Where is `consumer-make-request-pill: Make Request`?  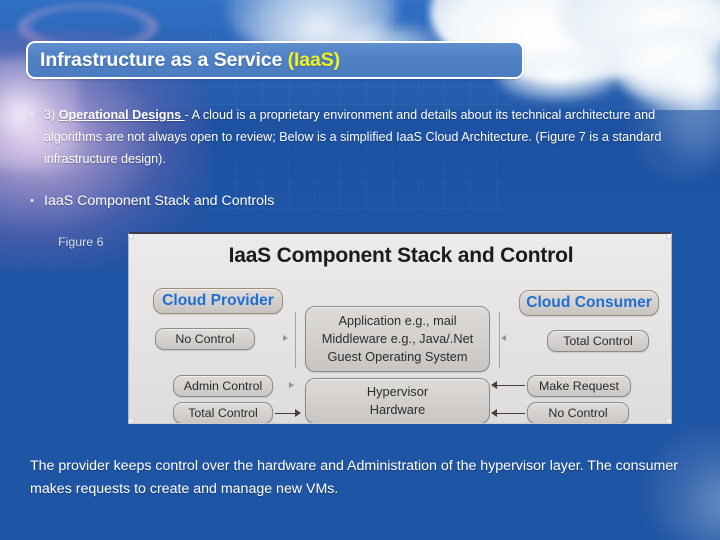 consumer-make-request-pill: Make Request is located at coordinates (579, 386).